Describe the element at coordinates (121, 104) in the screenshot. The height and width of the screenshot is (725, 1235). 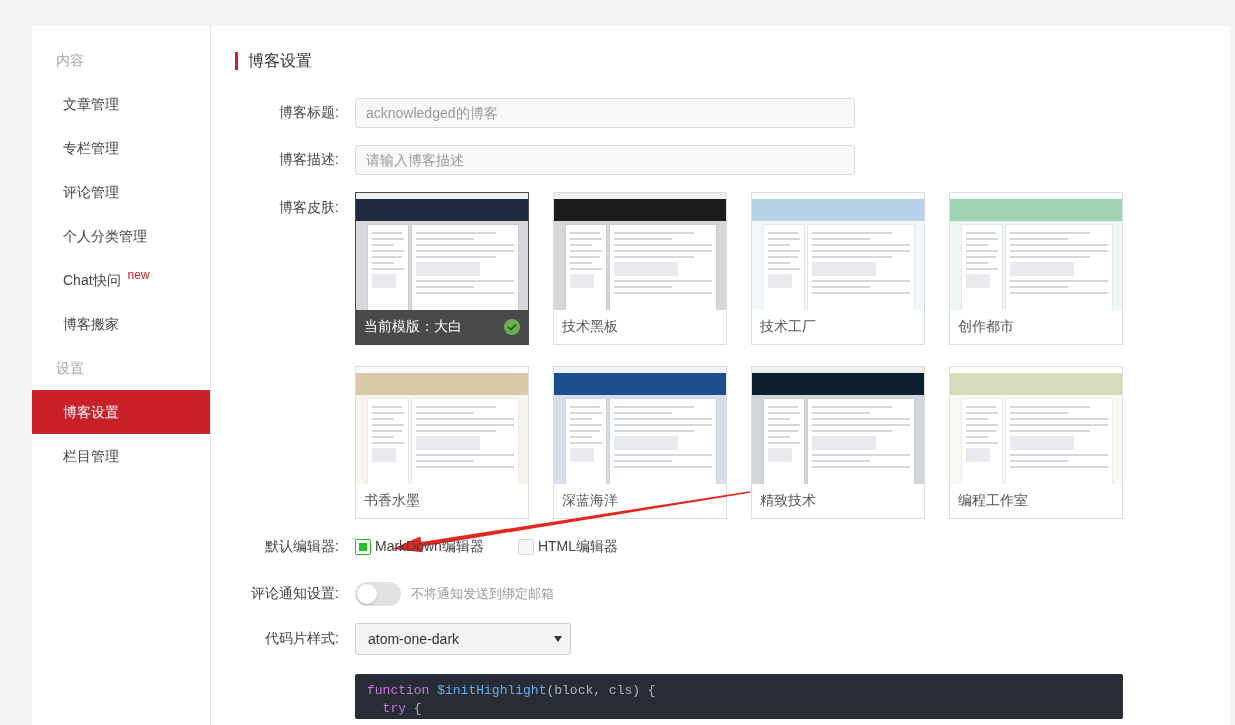
I see `sidebar-item: 文章管理` at that location.